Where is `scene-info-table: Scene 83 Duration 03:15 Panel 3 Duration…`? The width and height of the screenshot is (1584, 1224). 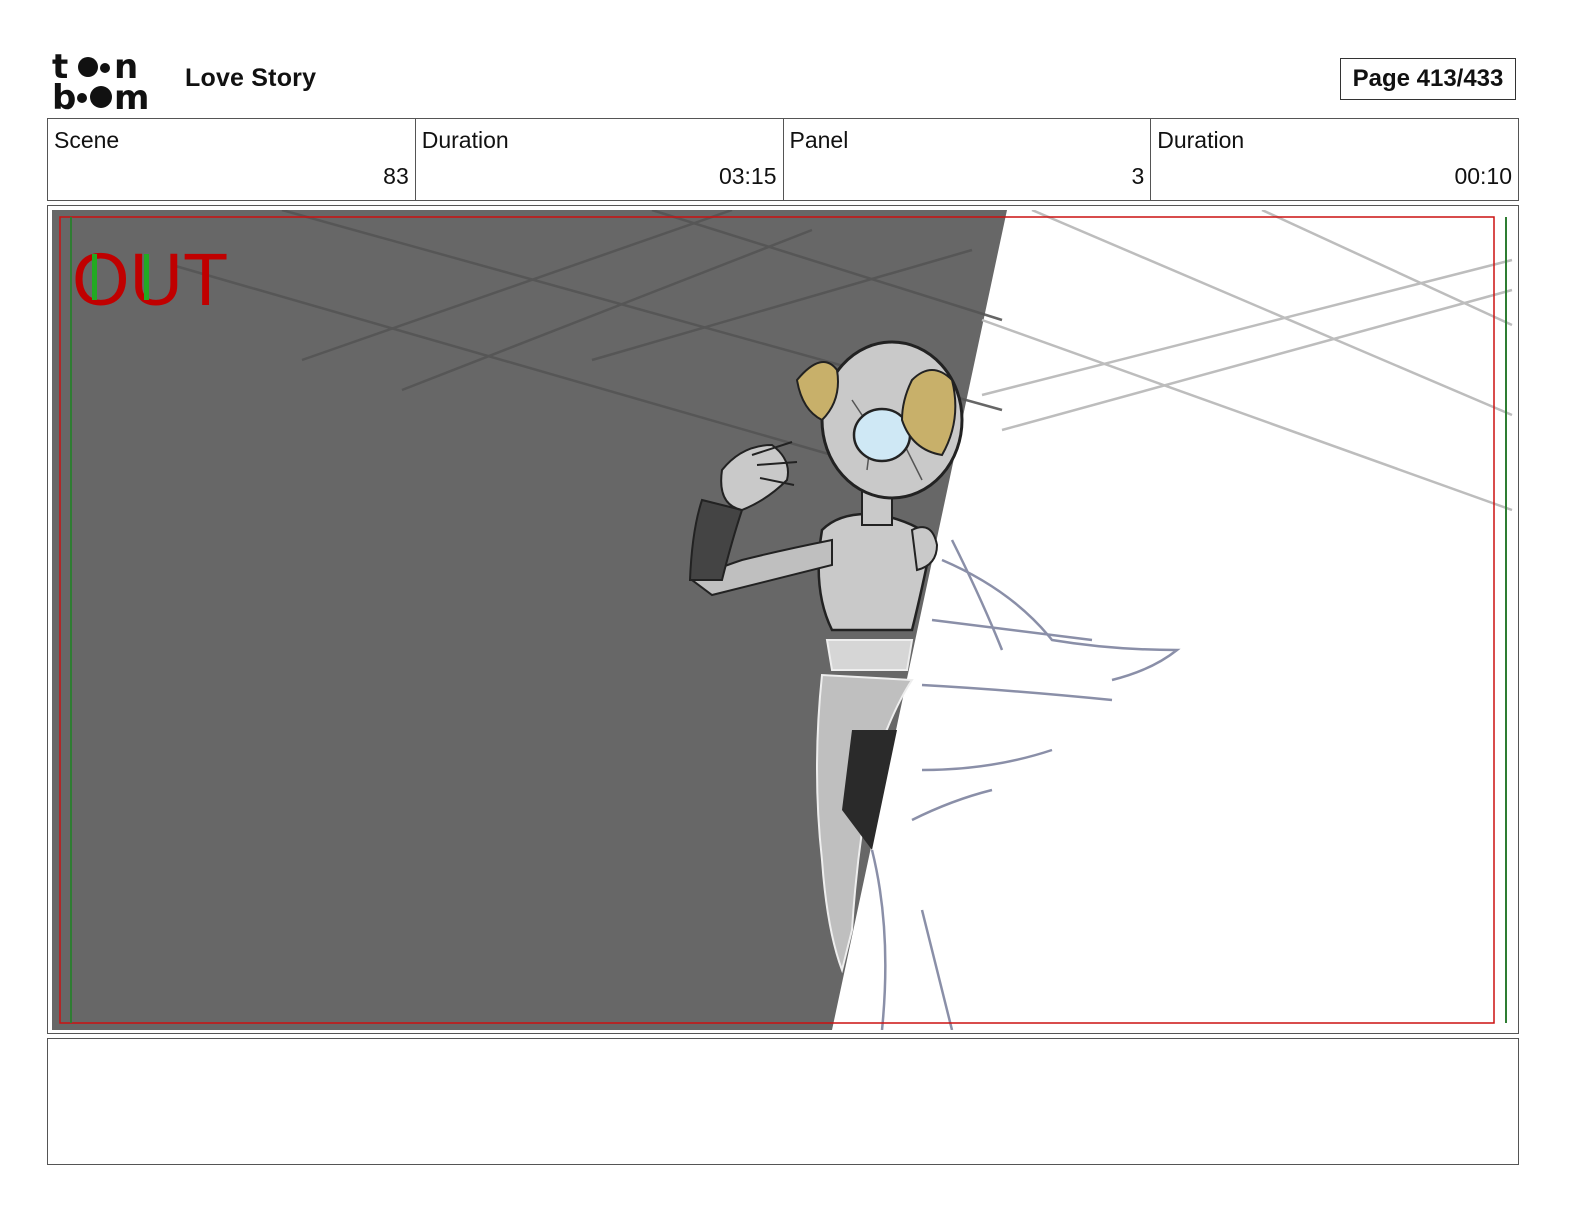
scene-info-table: Scene 83 Duration 03:15 Panel 3 Duration… is located at coordinates (783, 159).